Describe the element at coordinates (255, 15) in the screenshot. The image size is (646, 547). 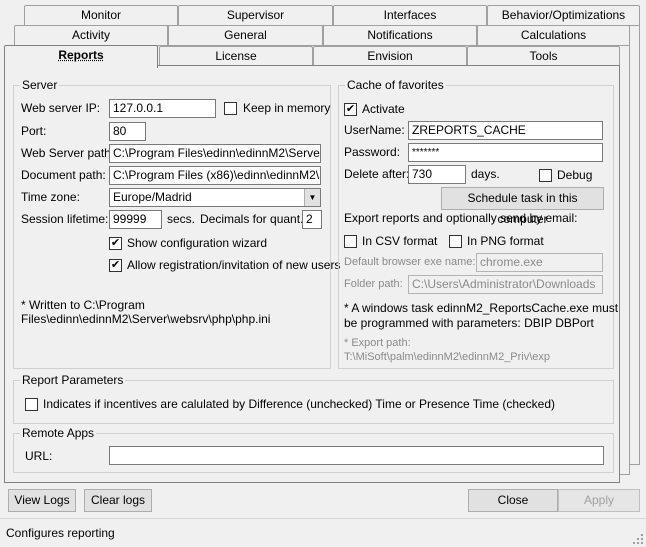
I see `tab-supervisor: Supervisor` at that location.